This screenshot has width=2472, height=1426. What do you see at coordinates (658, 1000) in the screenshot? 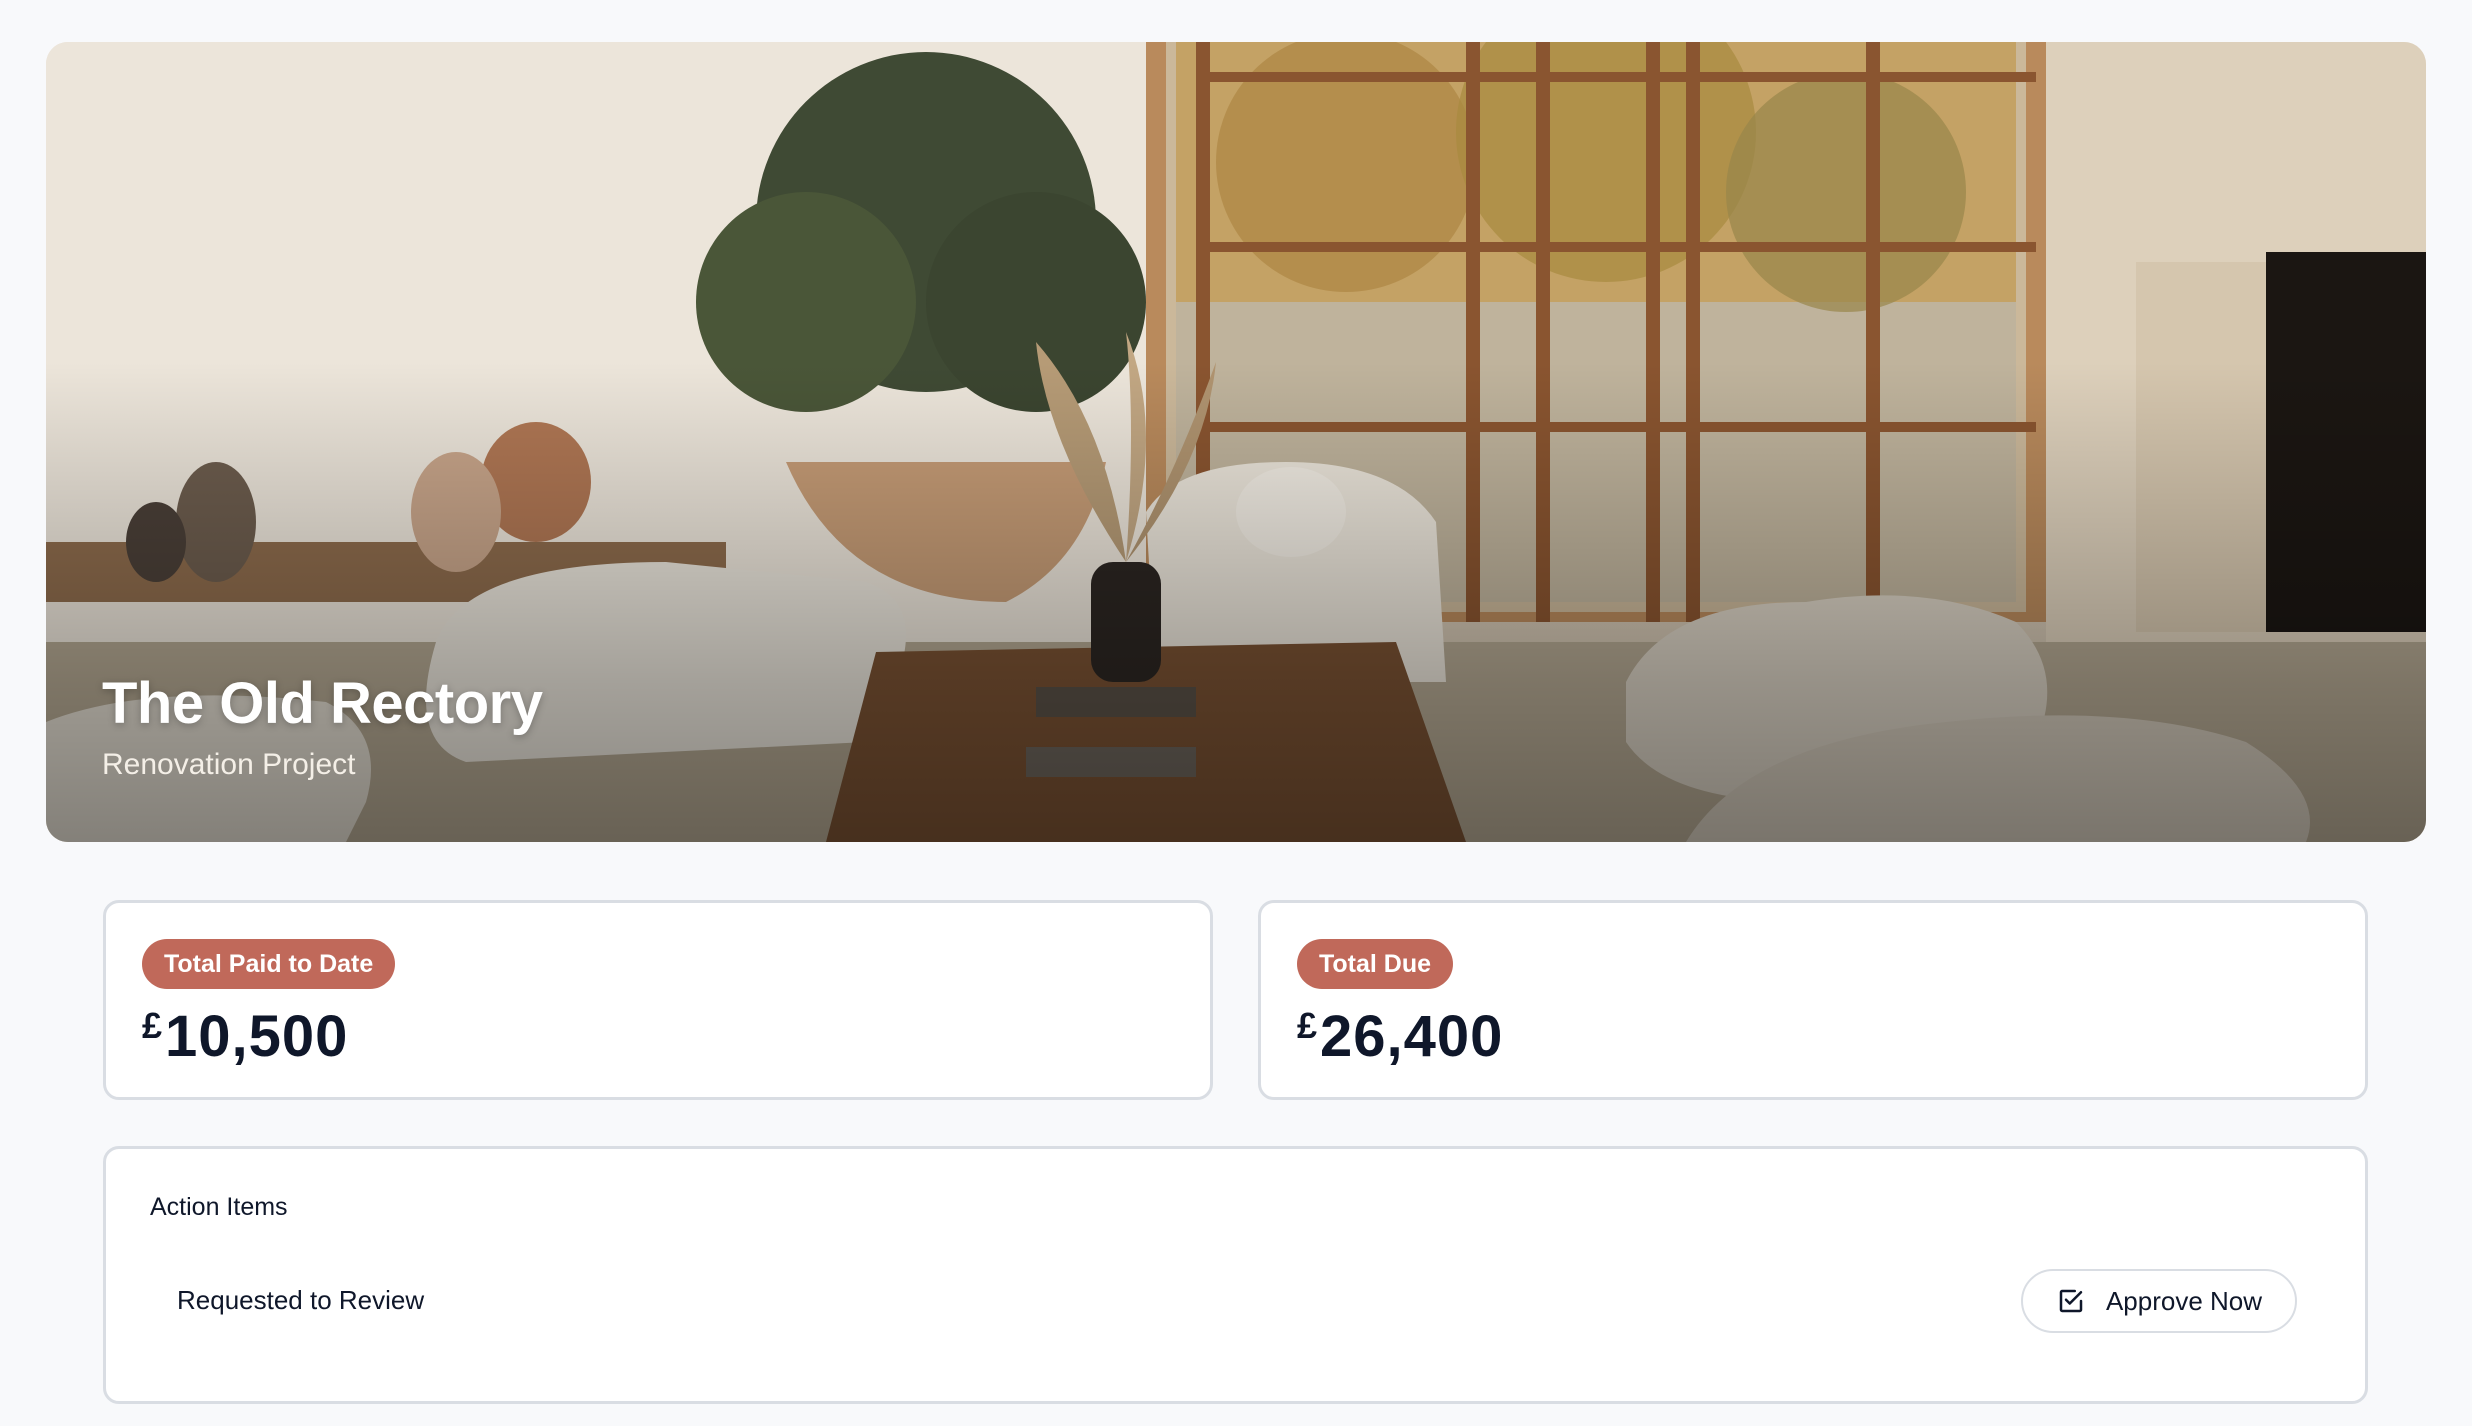
I see `total-paid-card: Total Paid to Date £10,500` at bounding box center [658, 1000].